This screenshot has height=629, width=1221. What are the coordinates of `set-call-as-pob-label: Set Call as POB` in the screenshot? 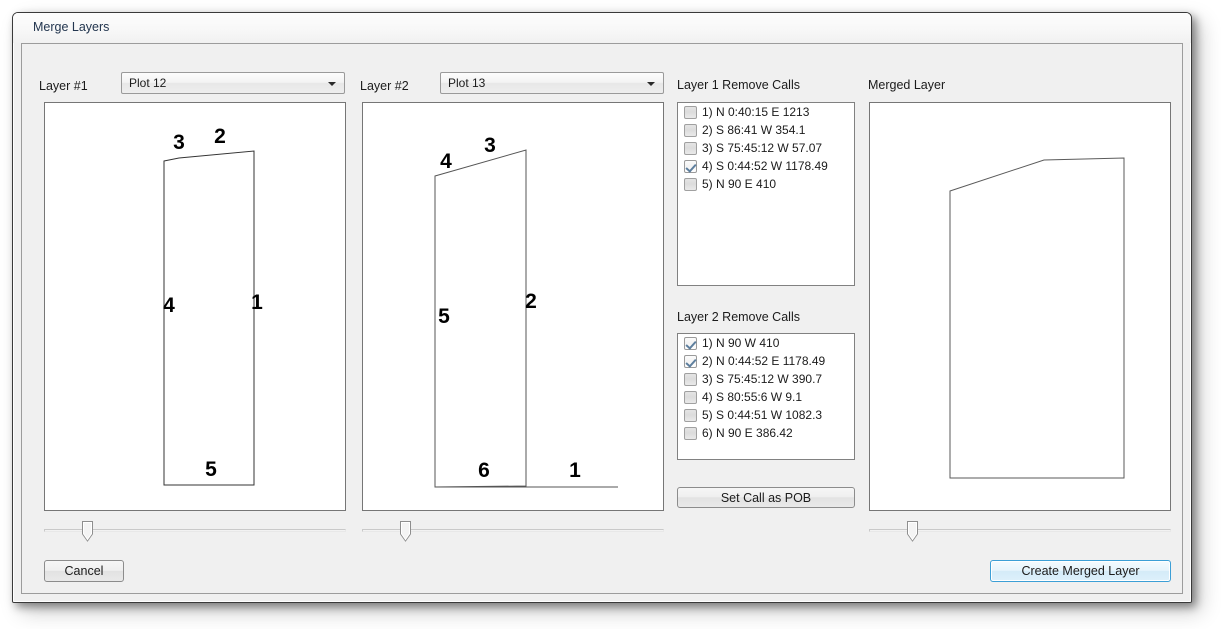 It's located at (766, 497).